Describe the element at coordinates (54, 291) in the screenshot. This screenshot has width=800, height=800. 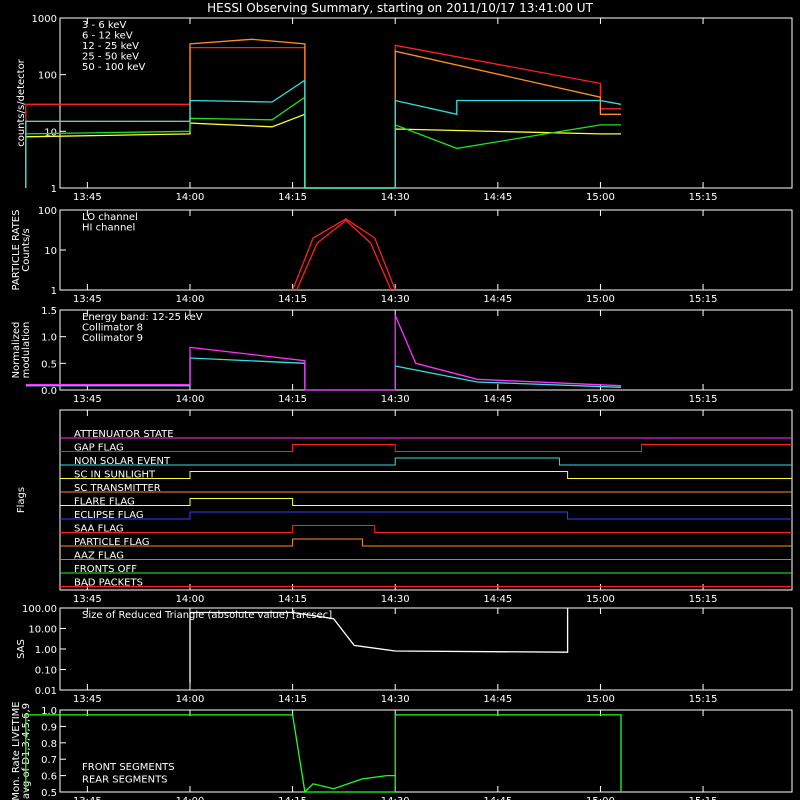
I see `y-tick-label-particle-rates: 1` at that location.